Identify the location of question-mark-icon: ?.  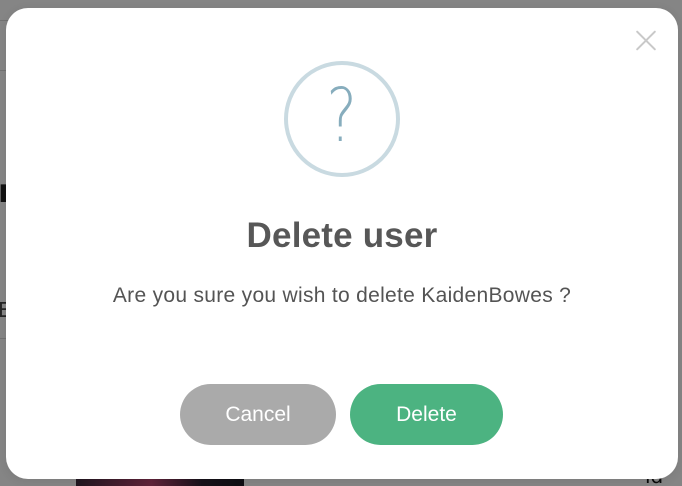
(342, 119).